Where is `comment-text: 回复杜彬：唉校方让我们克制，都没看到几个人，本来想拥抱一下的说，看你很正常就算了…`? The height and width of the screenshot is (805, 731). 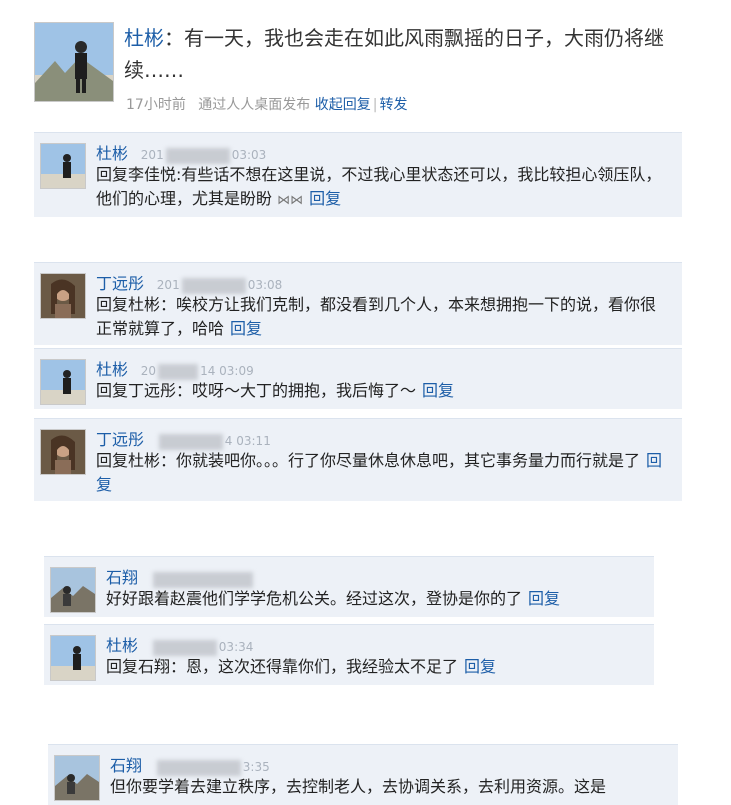
comment-text: 回复杜彬：唉校方让我们克制，都没看到几个人，本来想拥抱一下的说，看你很正常就算了… is located at coordinates (376, 316).